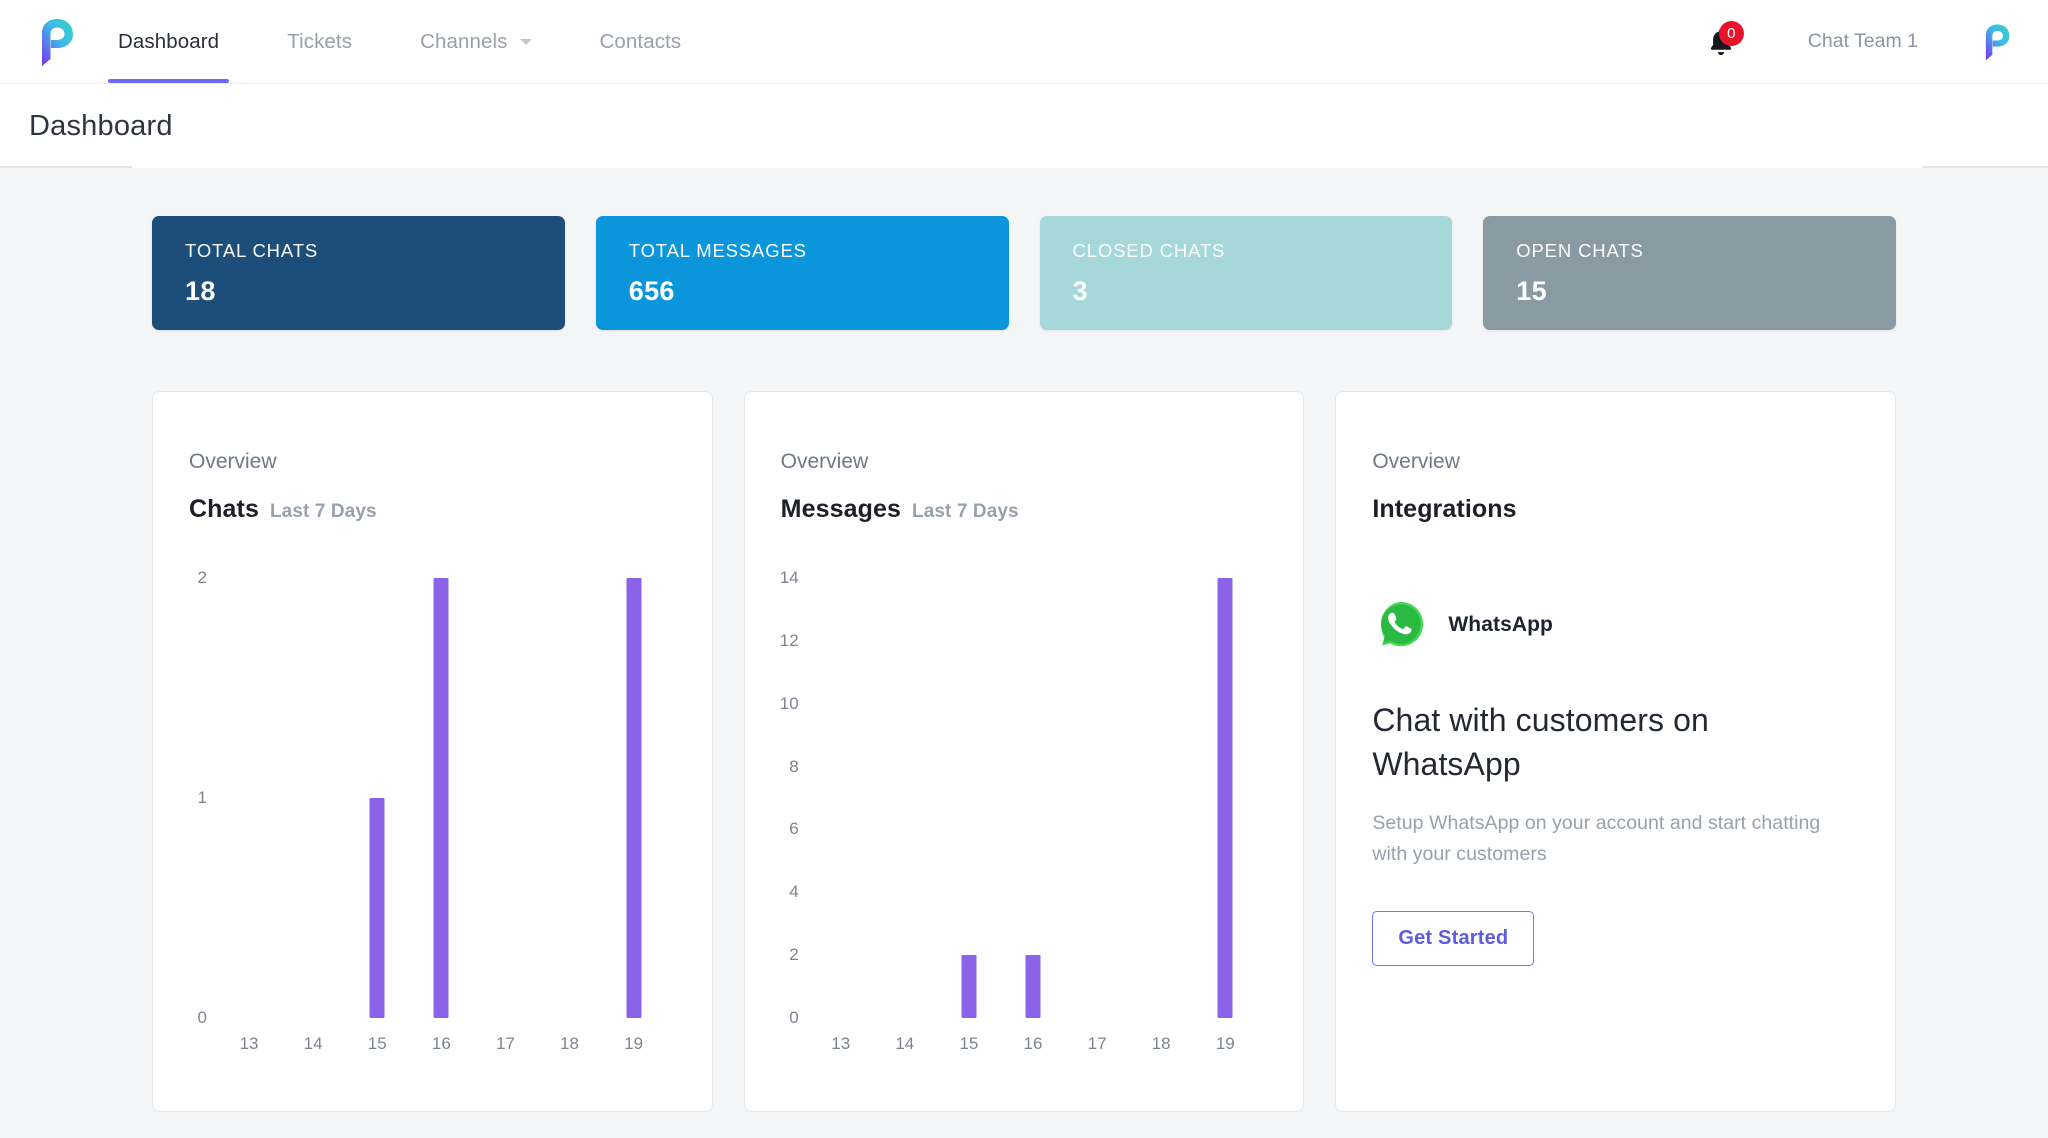 This screenshot has width=2048, height=1138. I want to click on panel-heading: Messages Last 7 Days, so click(1024, 509).